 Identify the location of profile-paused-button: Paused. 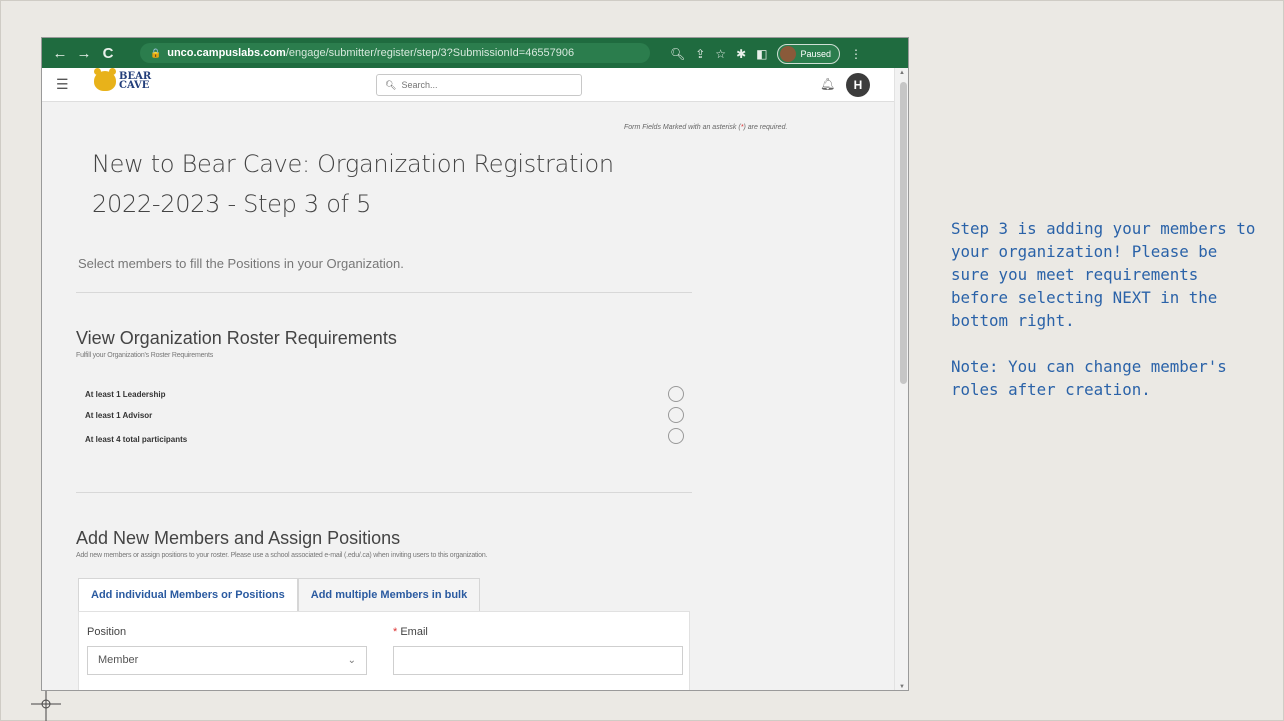
(808, 54).